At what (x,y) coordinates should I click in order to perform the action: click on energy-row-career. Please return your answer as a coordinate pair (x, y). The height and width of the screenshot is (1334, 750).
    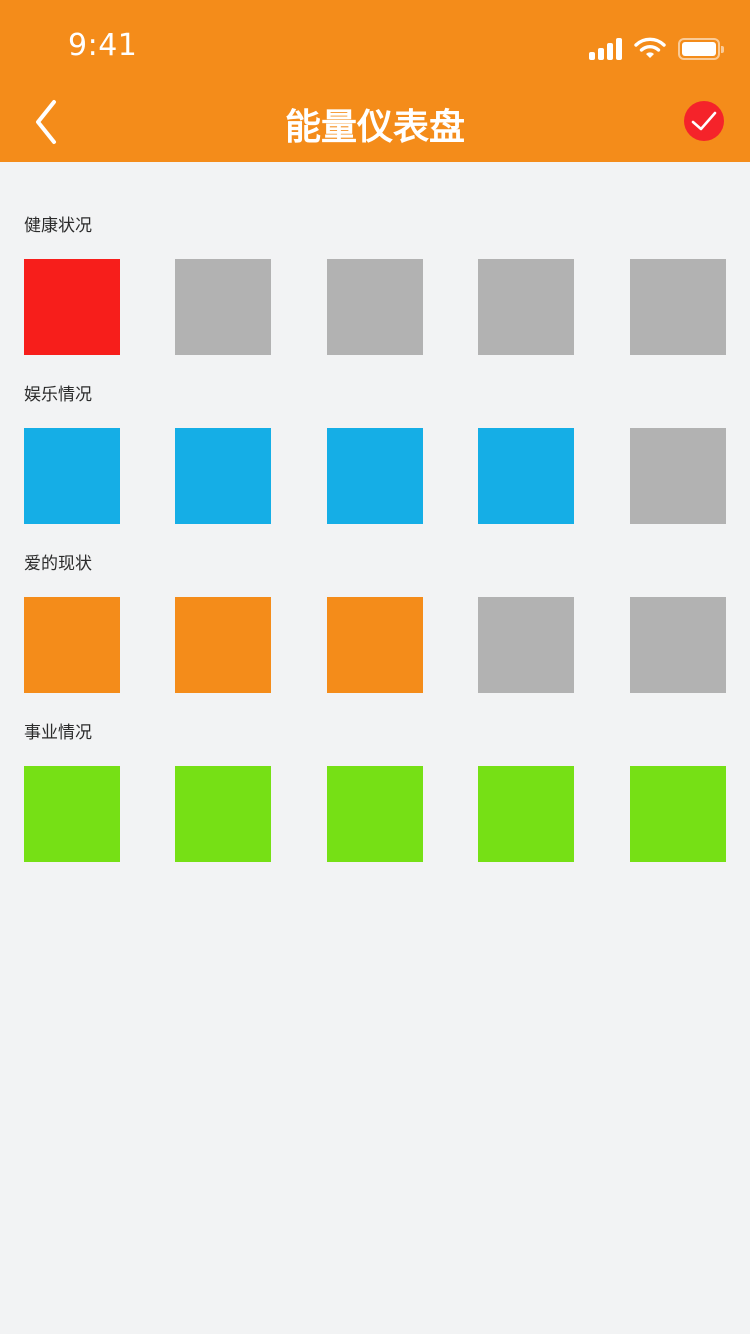
    Looking at the image, I should click on (375, 814).